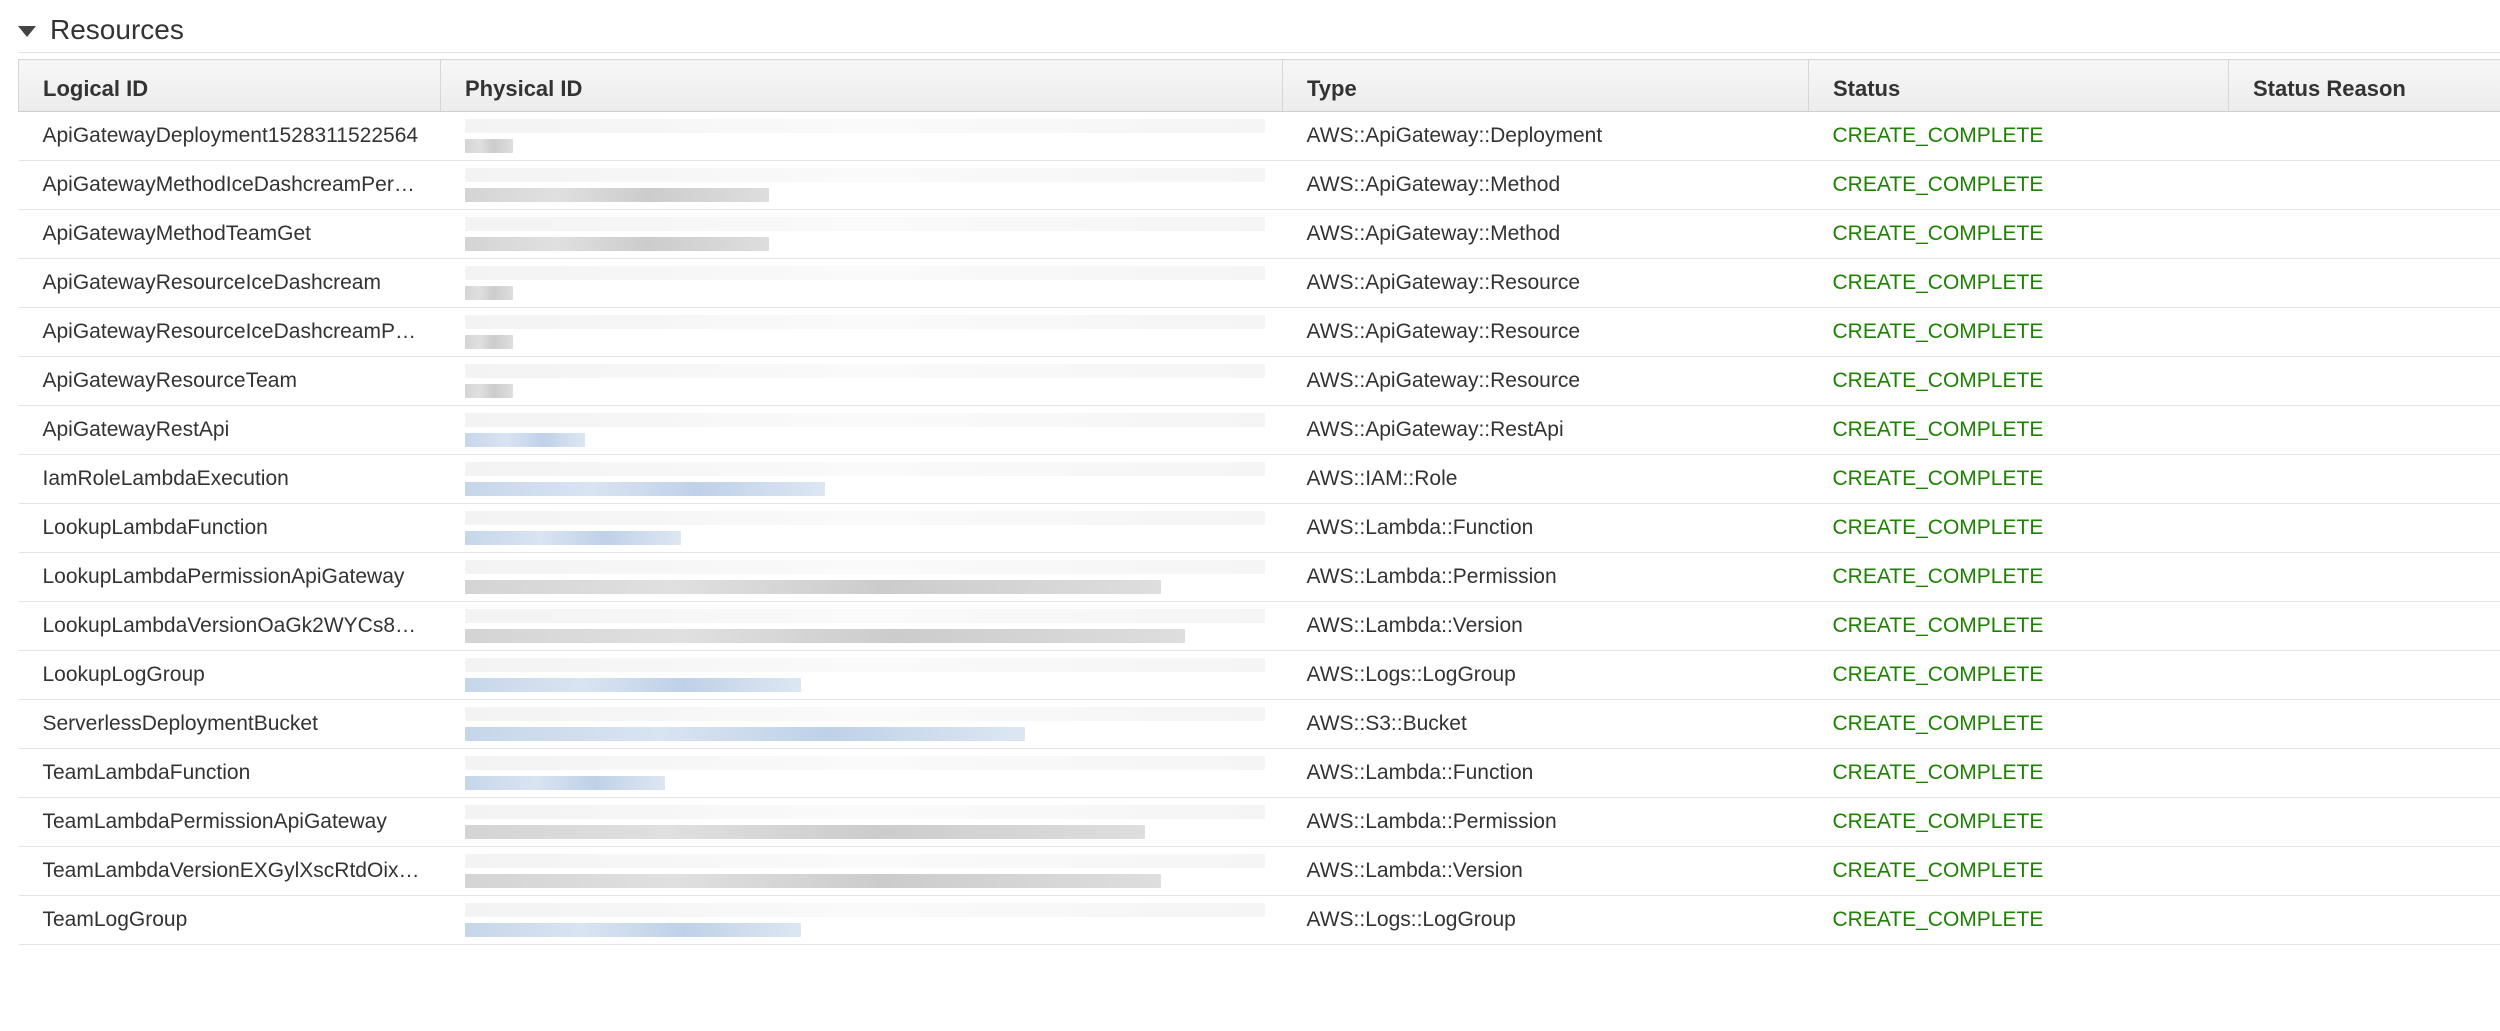  Describe the element at coordinates (27, 31) in the screenshot. I see `caret-down-icon` at that location.